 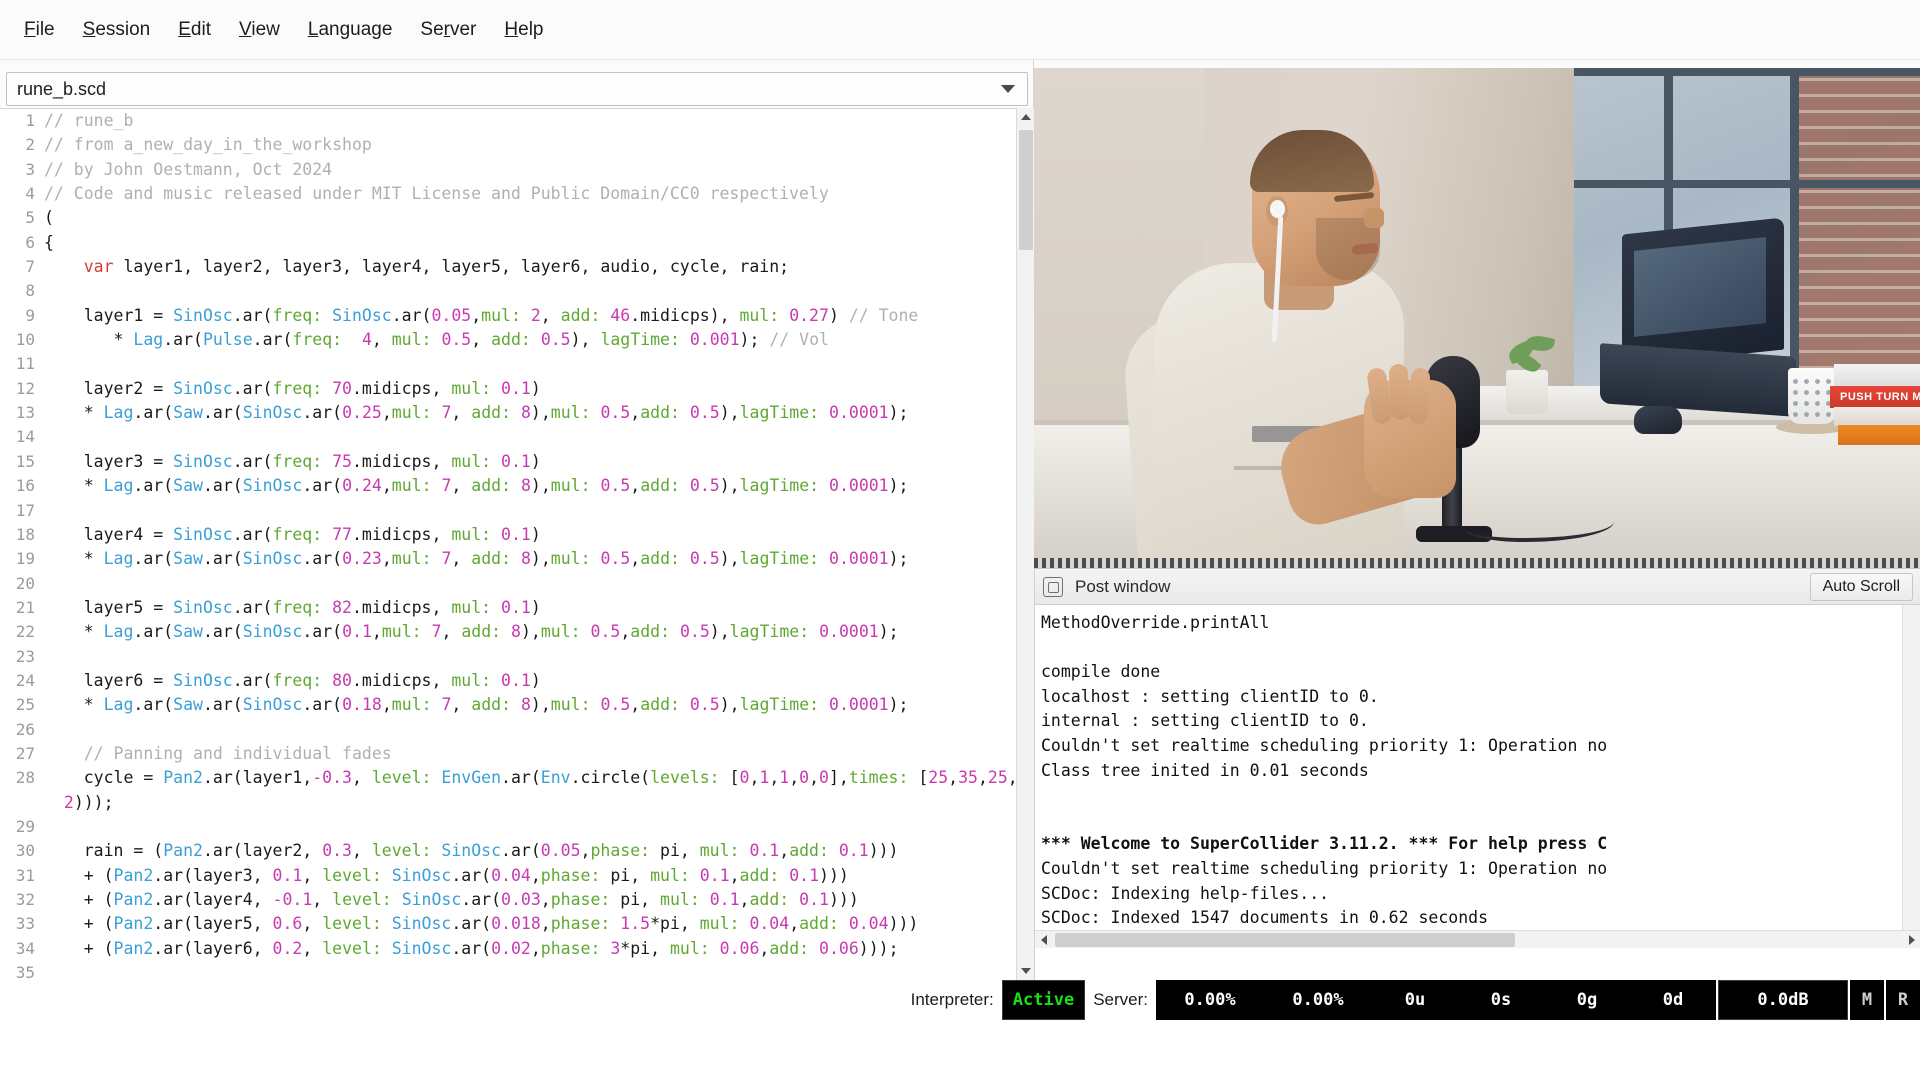 I want to click on editor-vertical-scrollbar, so click(x=1025, y=544).